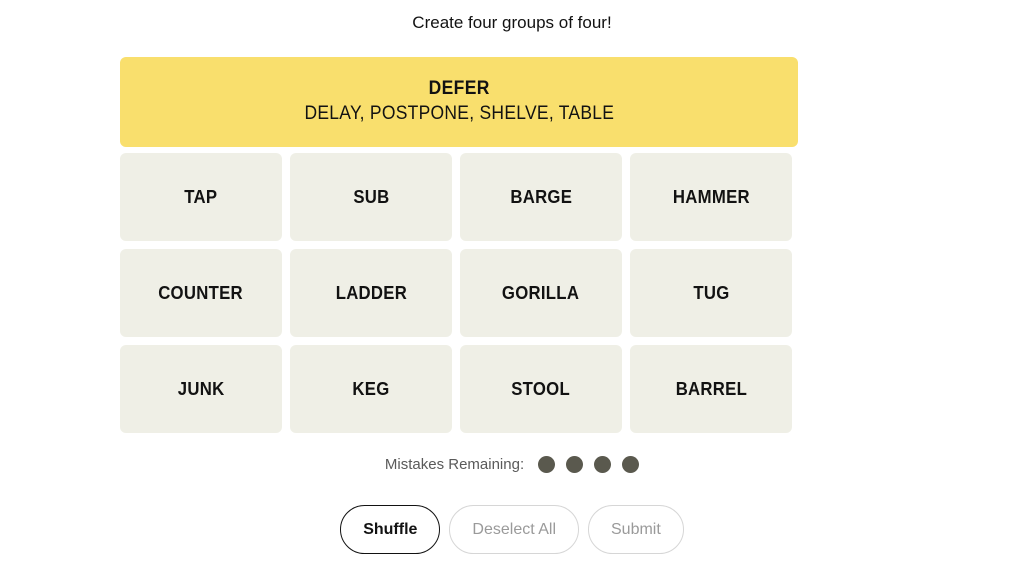 The image size is (1024, 579). I want to click on tile-sub: SUB, so click(371, 197).